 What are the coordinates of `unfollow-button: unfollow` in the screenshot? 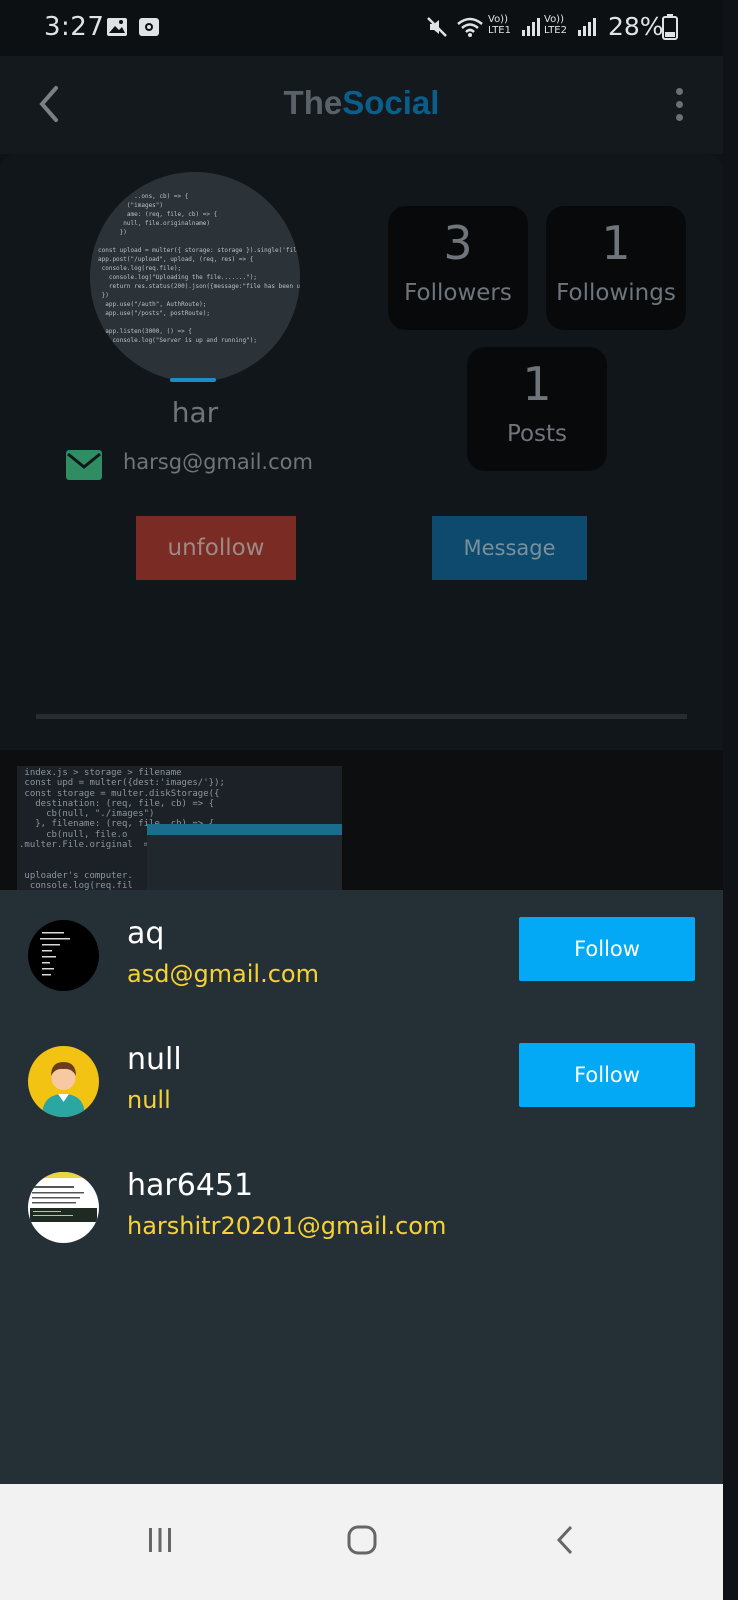 It's located at (216, 548).